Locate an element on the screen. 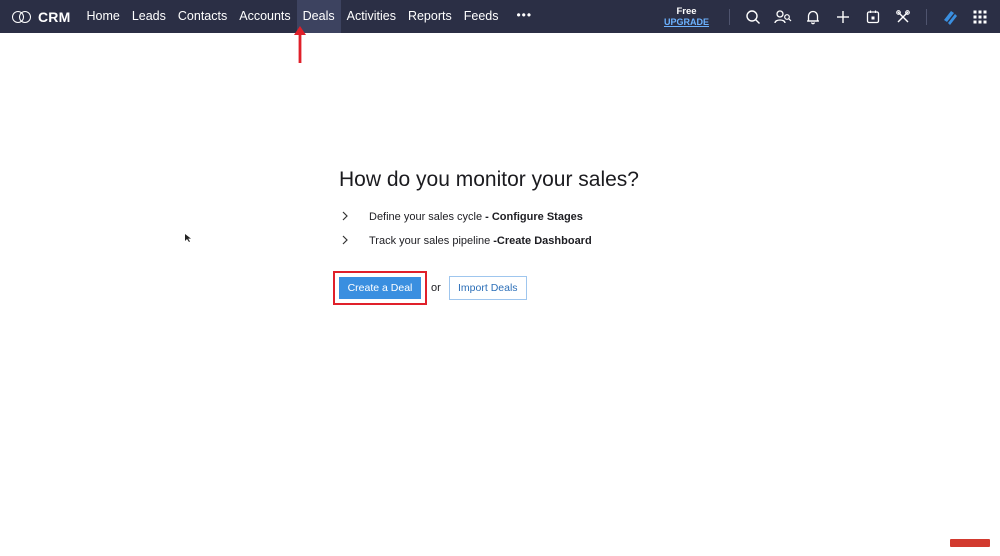  bell-icon is located at coordinates (813, 17).